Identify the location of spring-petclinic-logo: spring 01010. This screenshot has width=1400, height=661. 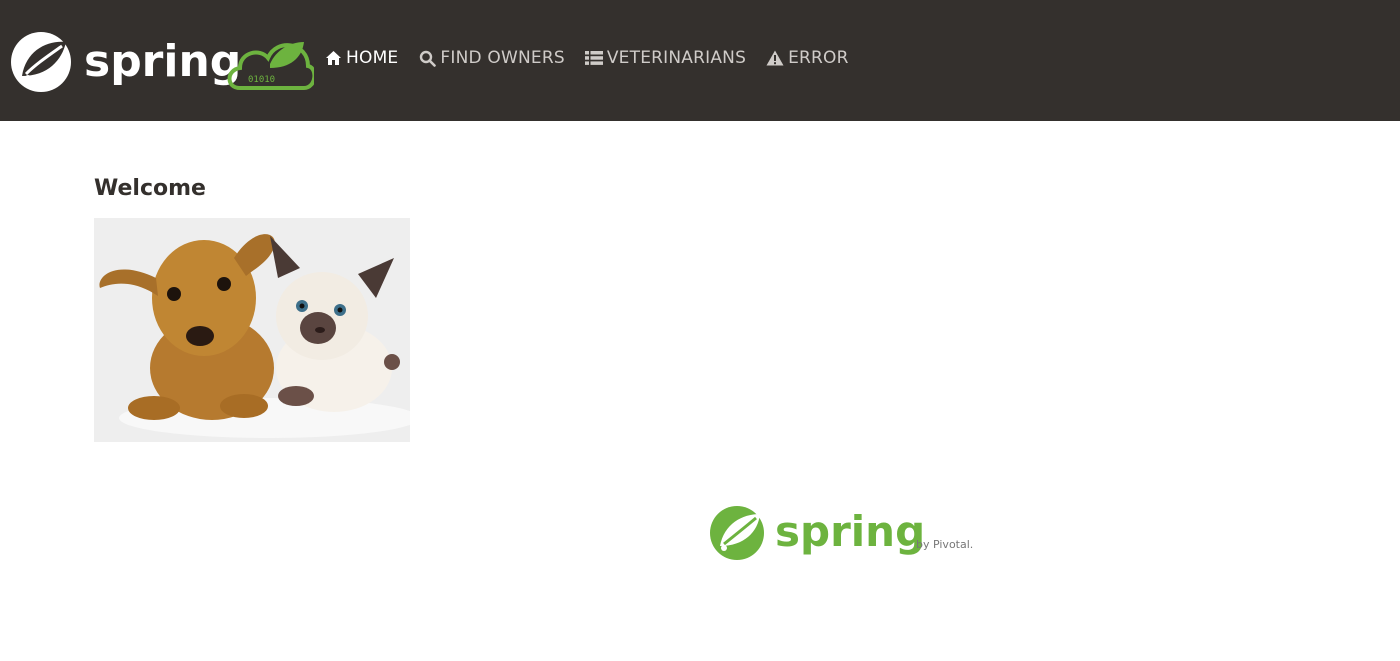
(161, 60).